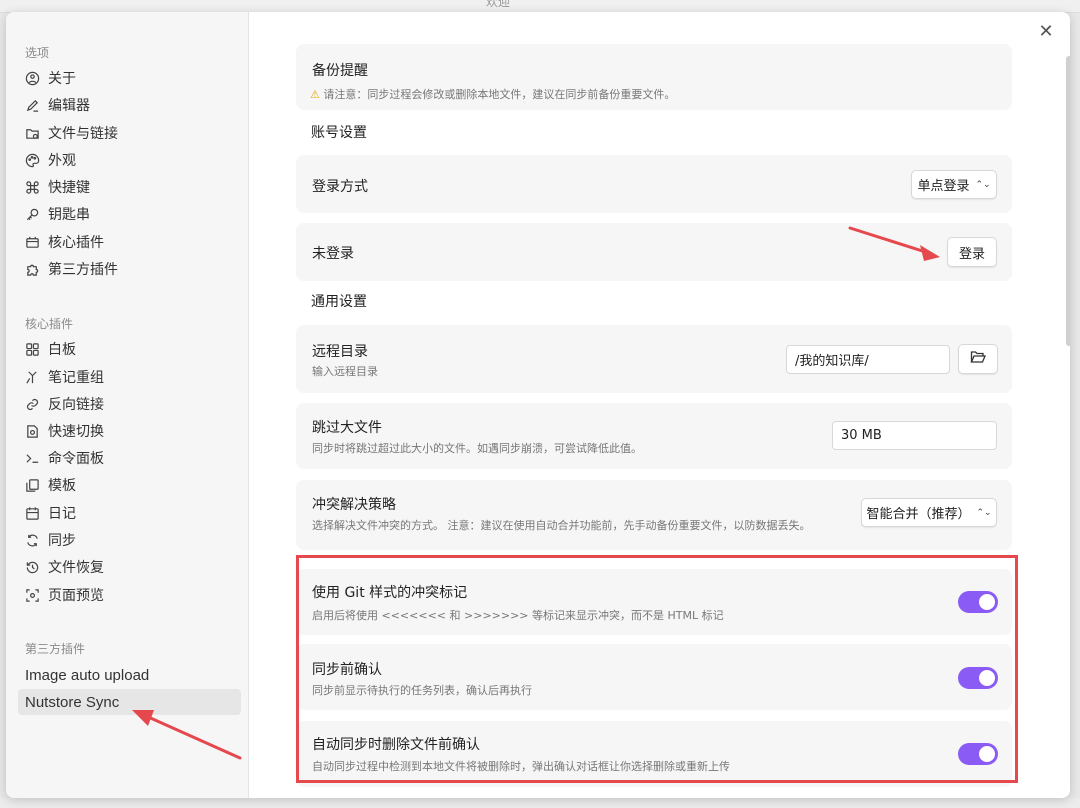 This screenshot has width=1080, height=808. What do you see at coordinates (76, 405) in the screenshot?
I see `sidebar-item-label: 反向链接` at bounding box center [76, 405].